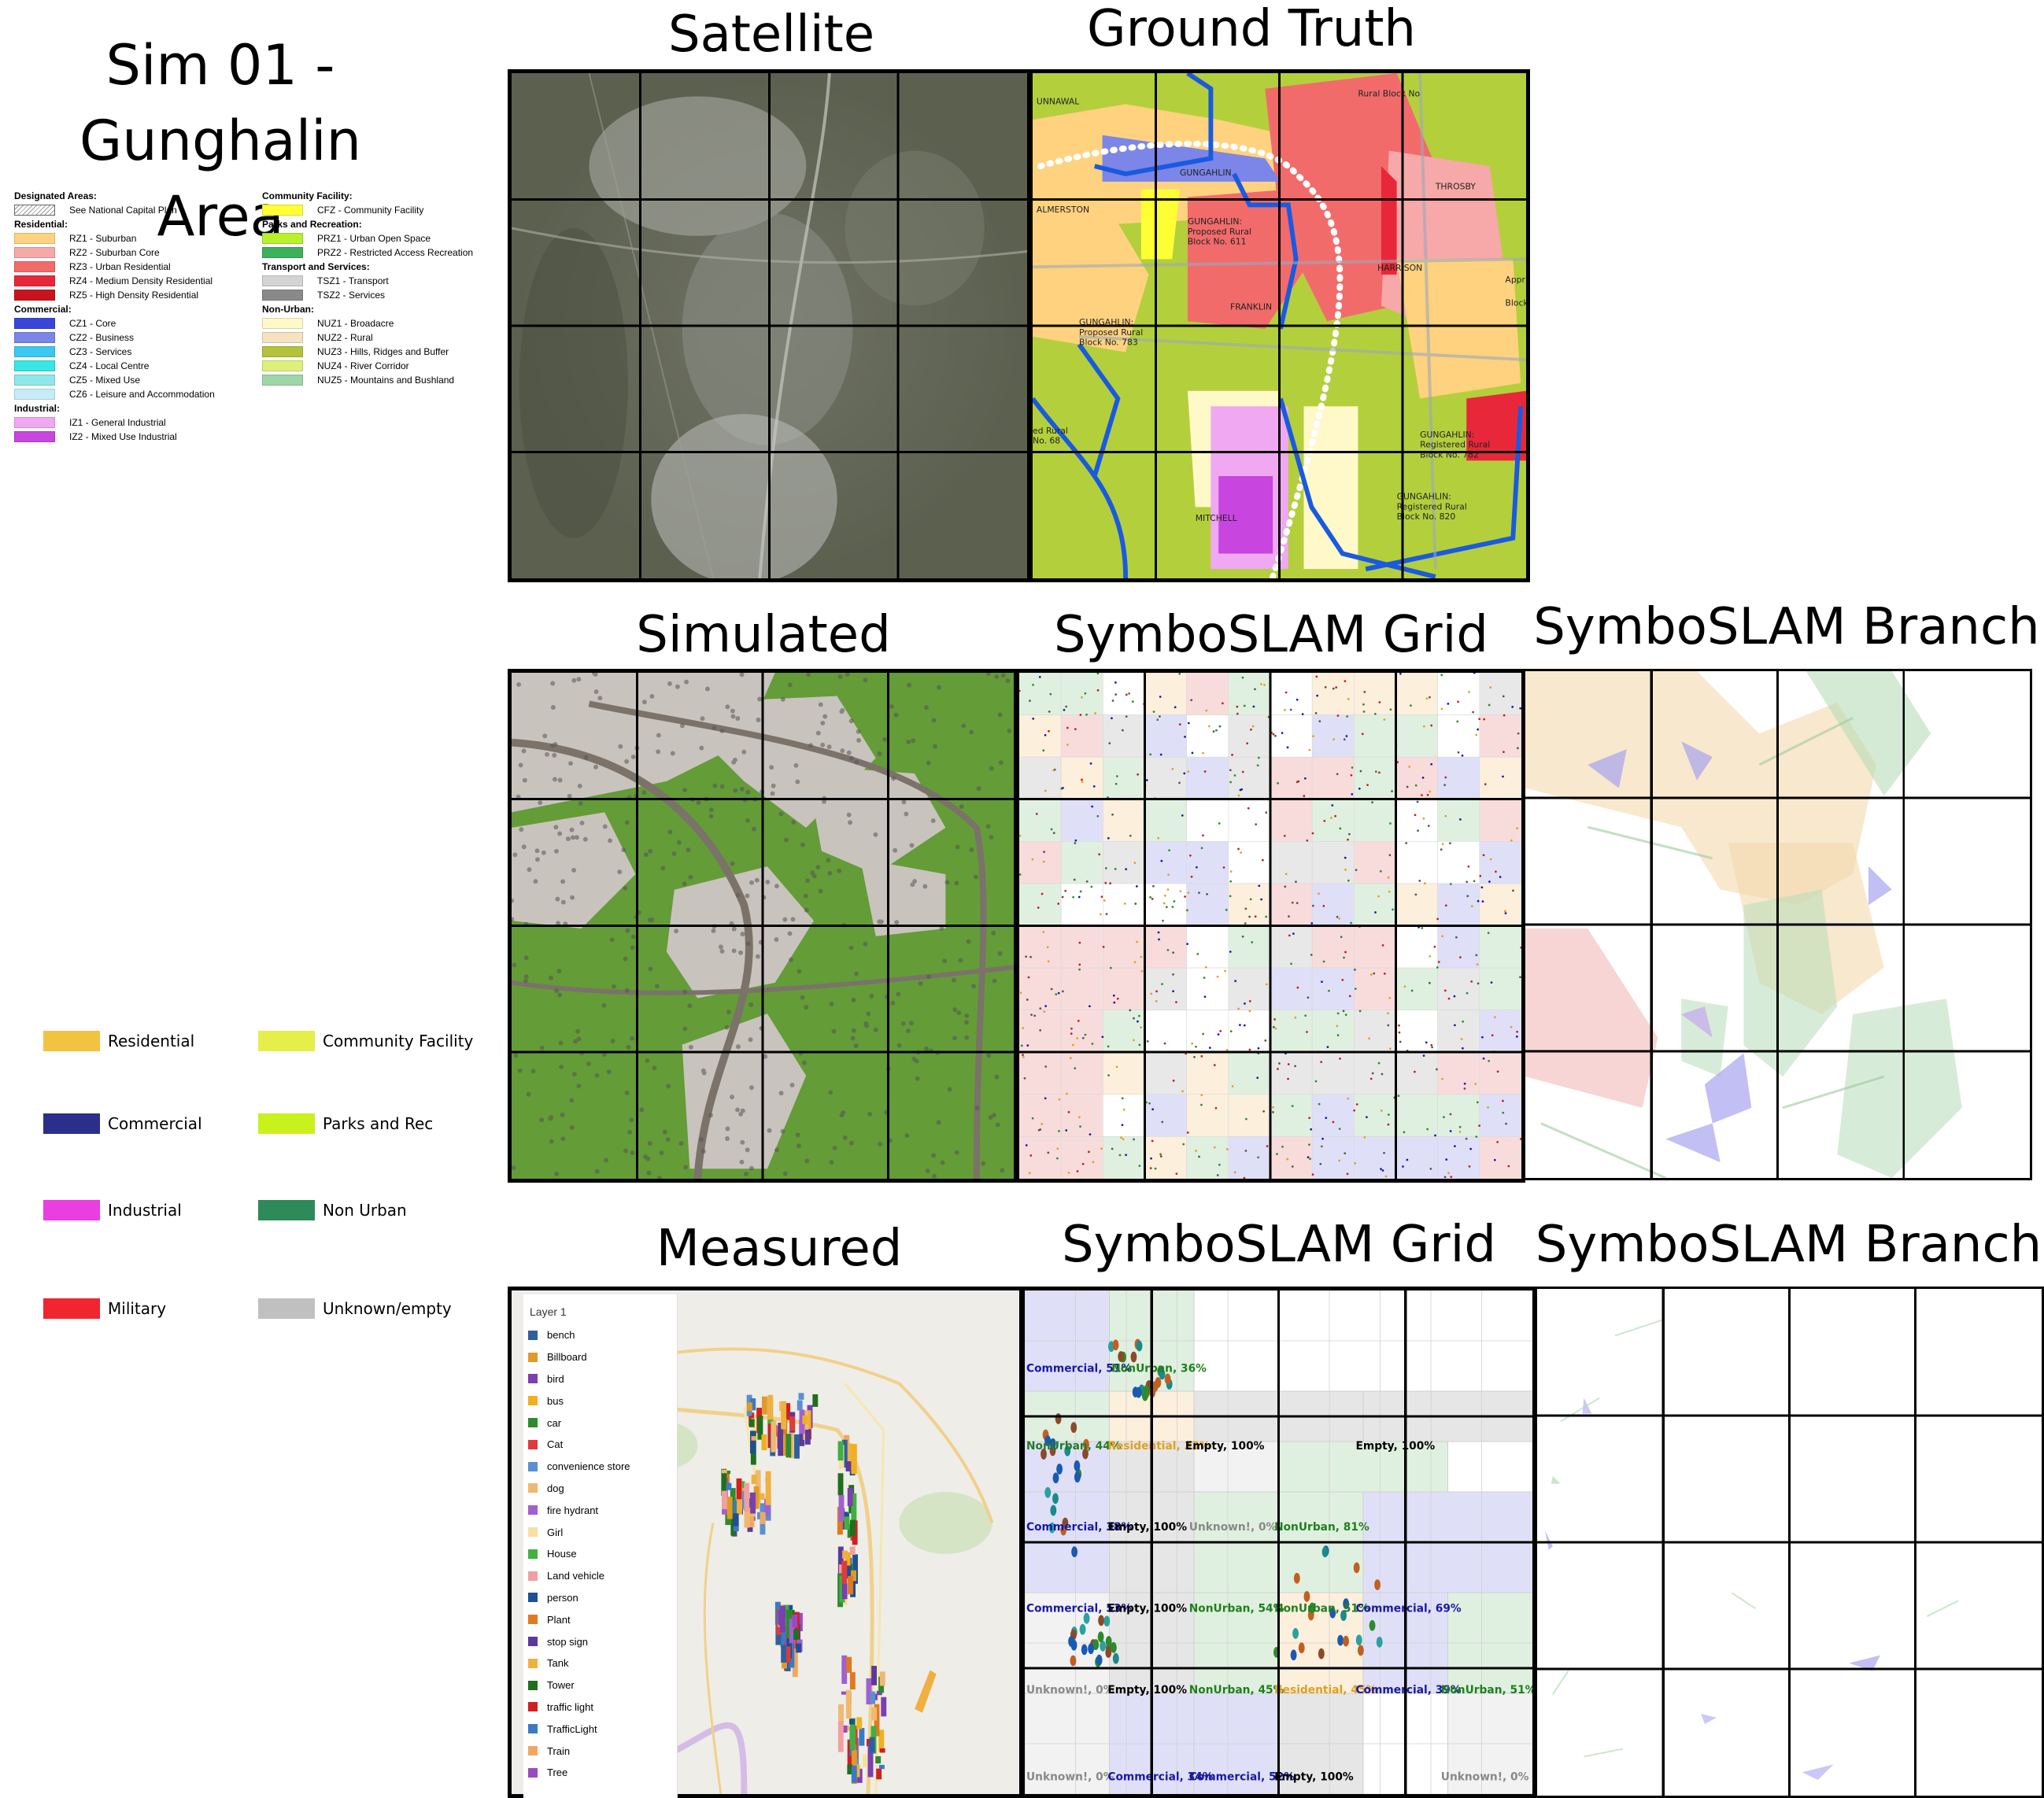  What do you see at coordinates (123, 210) in the screenshot?
I see `zoning-label: See National Capital Plan` at bounding box center [123, 210].